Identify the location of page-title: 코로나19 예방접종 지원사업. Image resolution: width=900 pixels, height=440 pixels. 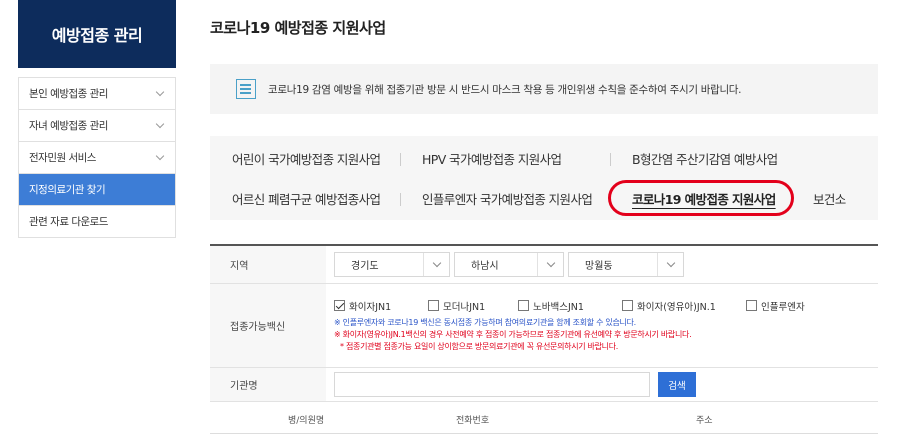
(298, 28).